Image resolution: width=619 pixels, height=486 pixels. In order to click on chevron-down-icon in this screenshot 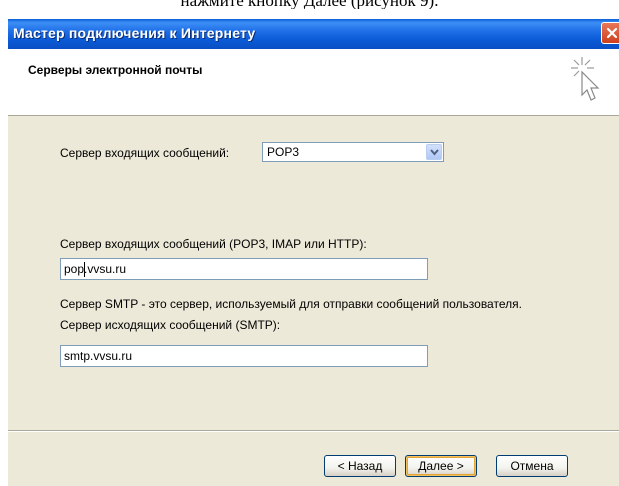, I will do `click(434, 152)`.